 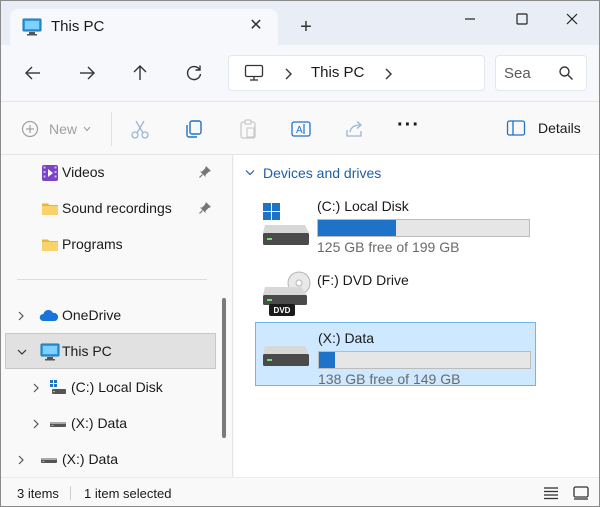 What do you see at coordinates (92, 315) in the screenshot?
I see `sidebar-item-label: OneDrive` at bounding box center [92, 315].